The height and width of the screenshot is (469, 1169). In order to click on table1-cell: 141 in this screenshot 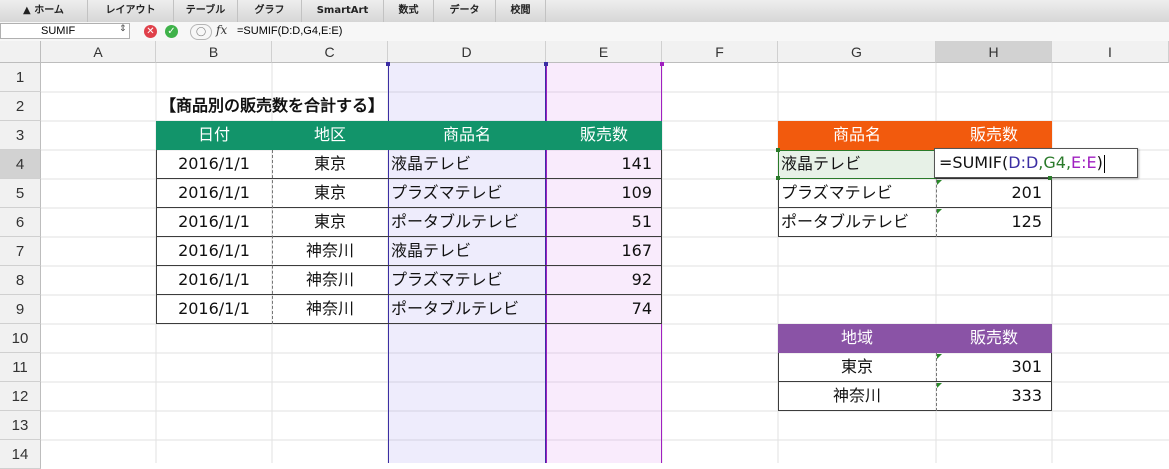, I will do `click(604, 164)`.